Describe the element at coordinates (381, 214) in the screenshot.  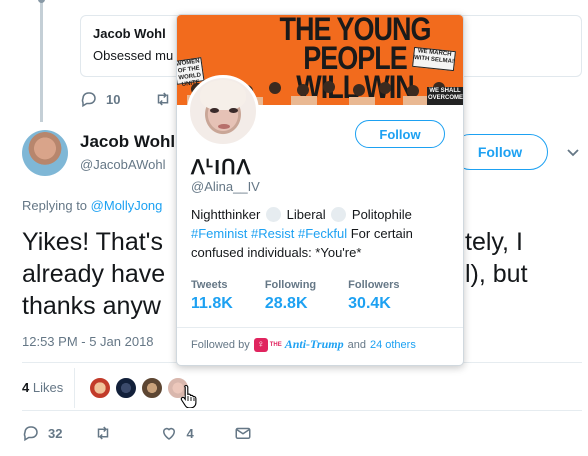
I see `bio-word: Politophile` at that location.